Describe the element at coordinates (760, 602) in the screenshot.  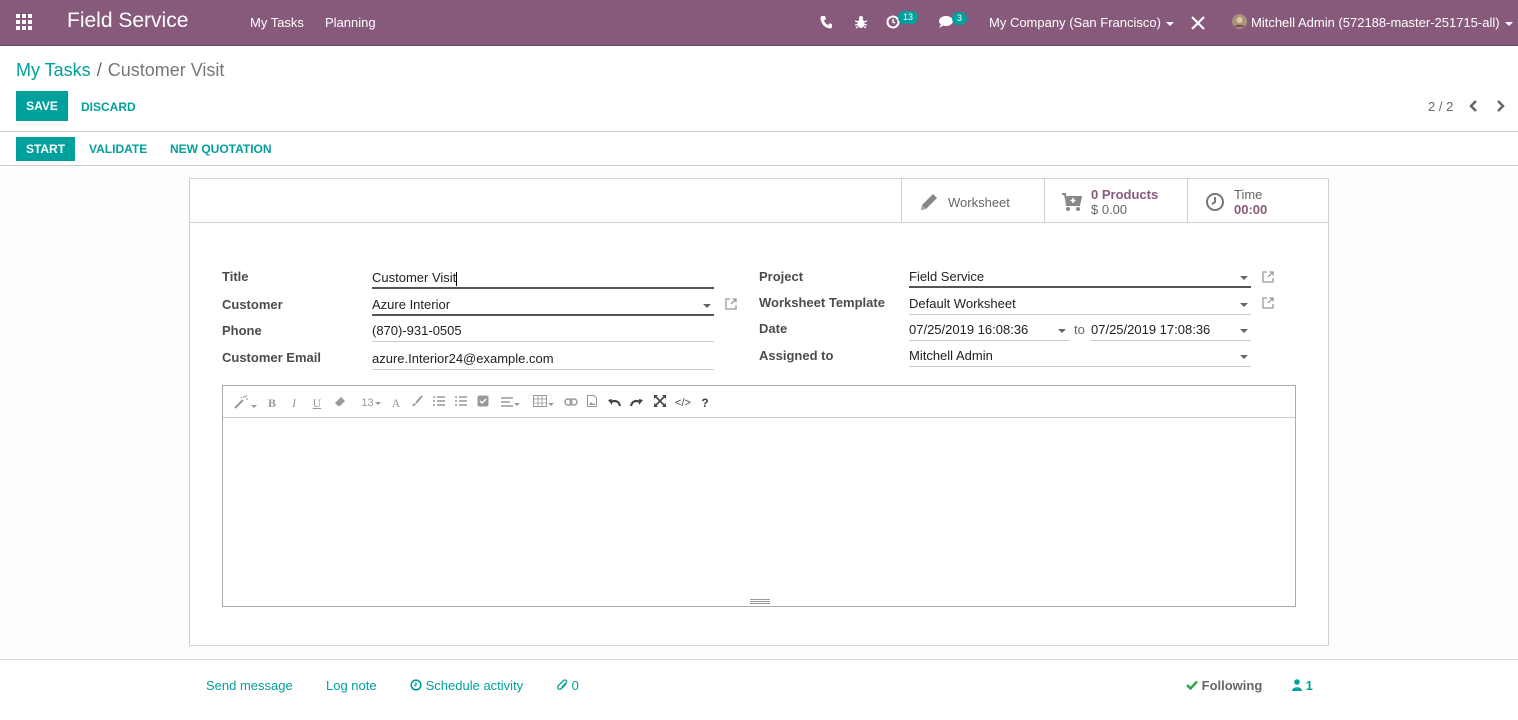
I see `editor-resize-handle` at that location.